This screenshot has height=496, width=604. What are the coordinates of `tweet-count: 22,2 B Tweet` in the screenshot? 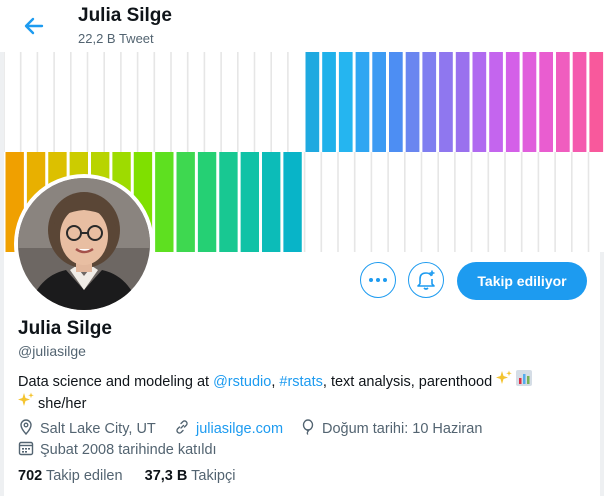 It's located at (116, 38).